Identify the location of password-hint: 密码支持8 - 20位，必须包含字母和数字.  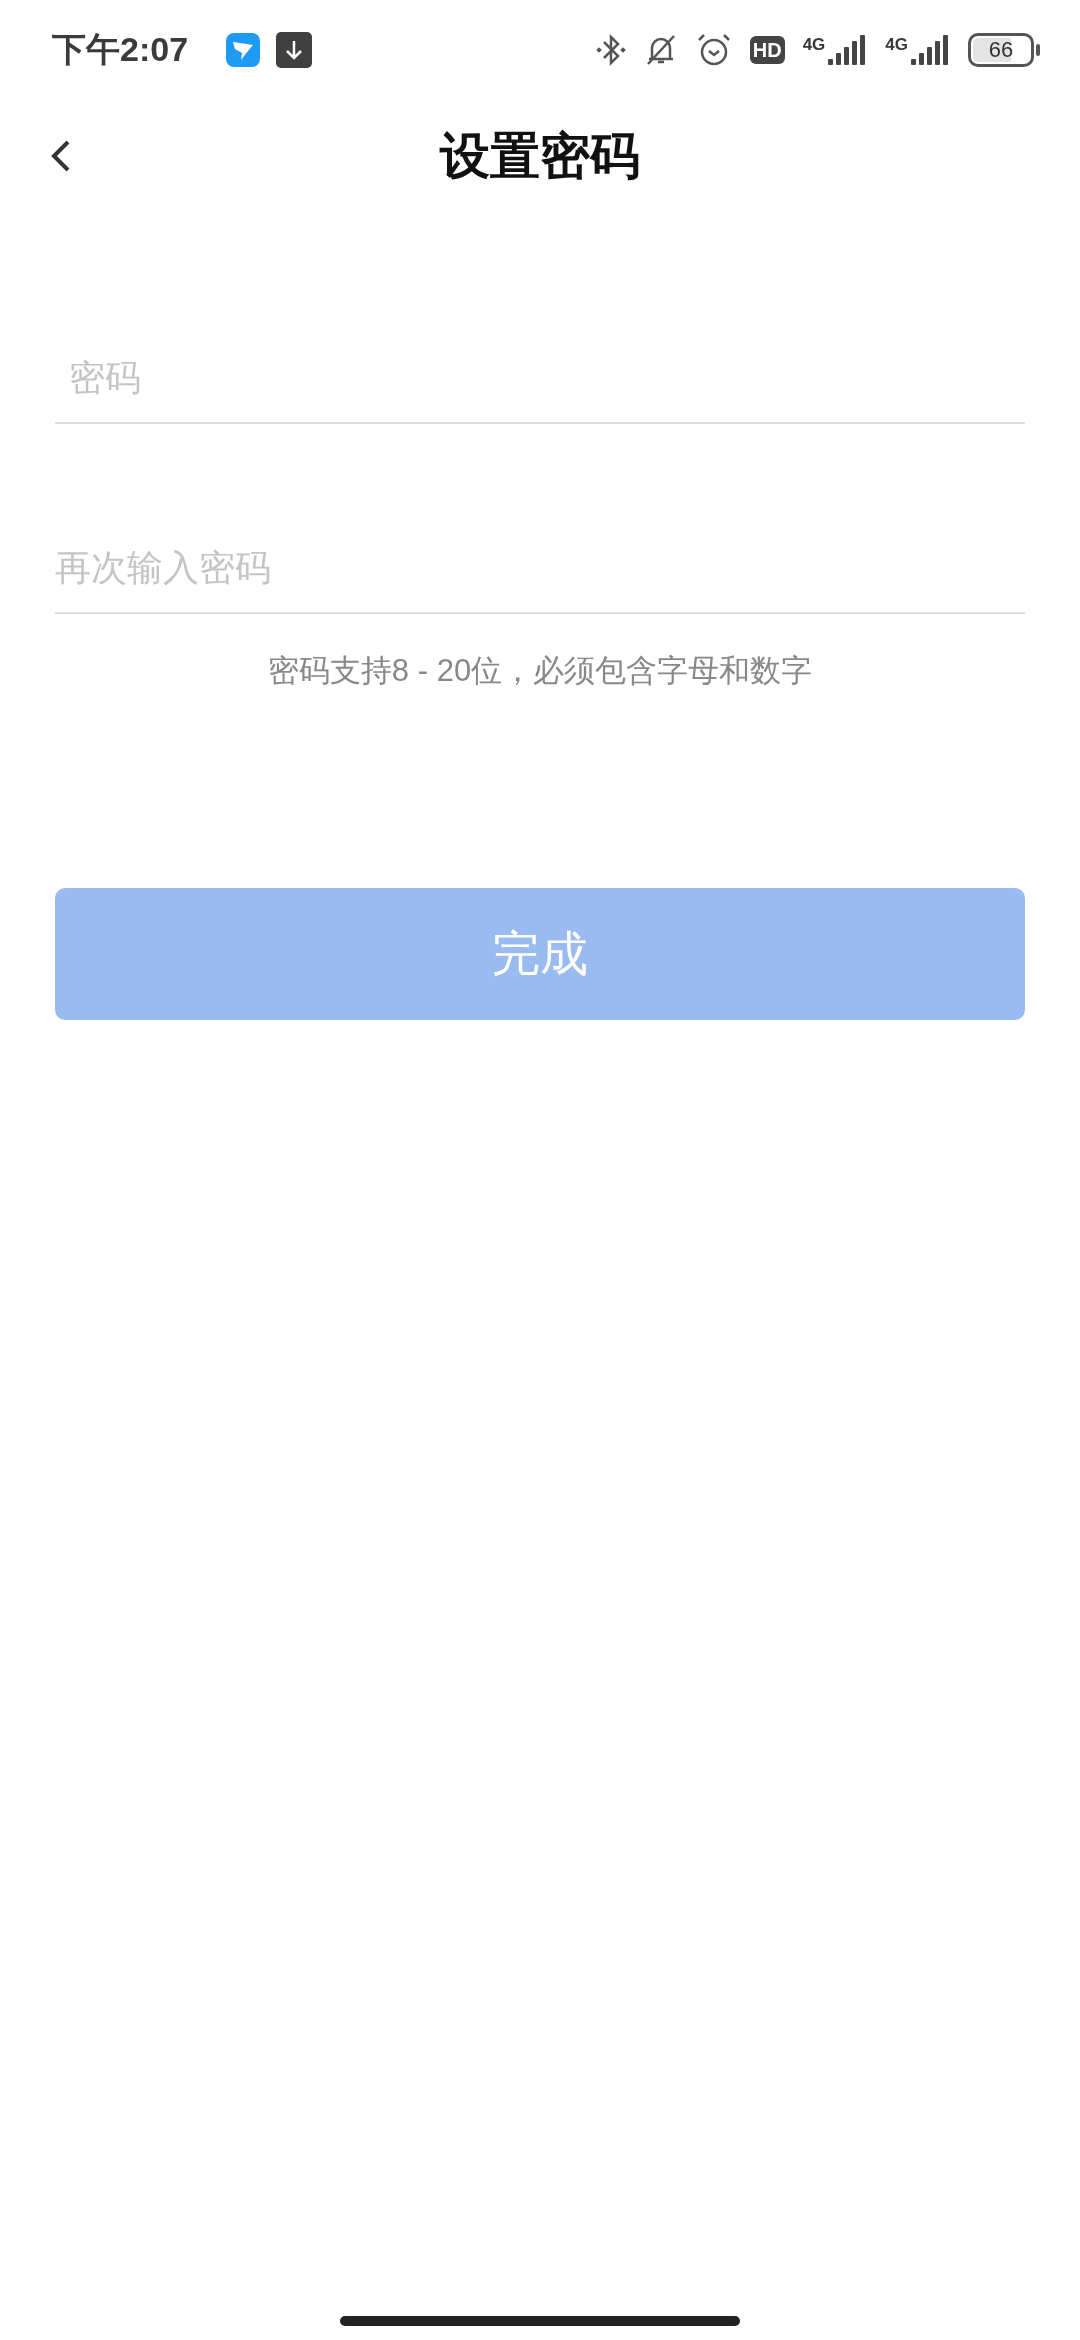
(540, 671).